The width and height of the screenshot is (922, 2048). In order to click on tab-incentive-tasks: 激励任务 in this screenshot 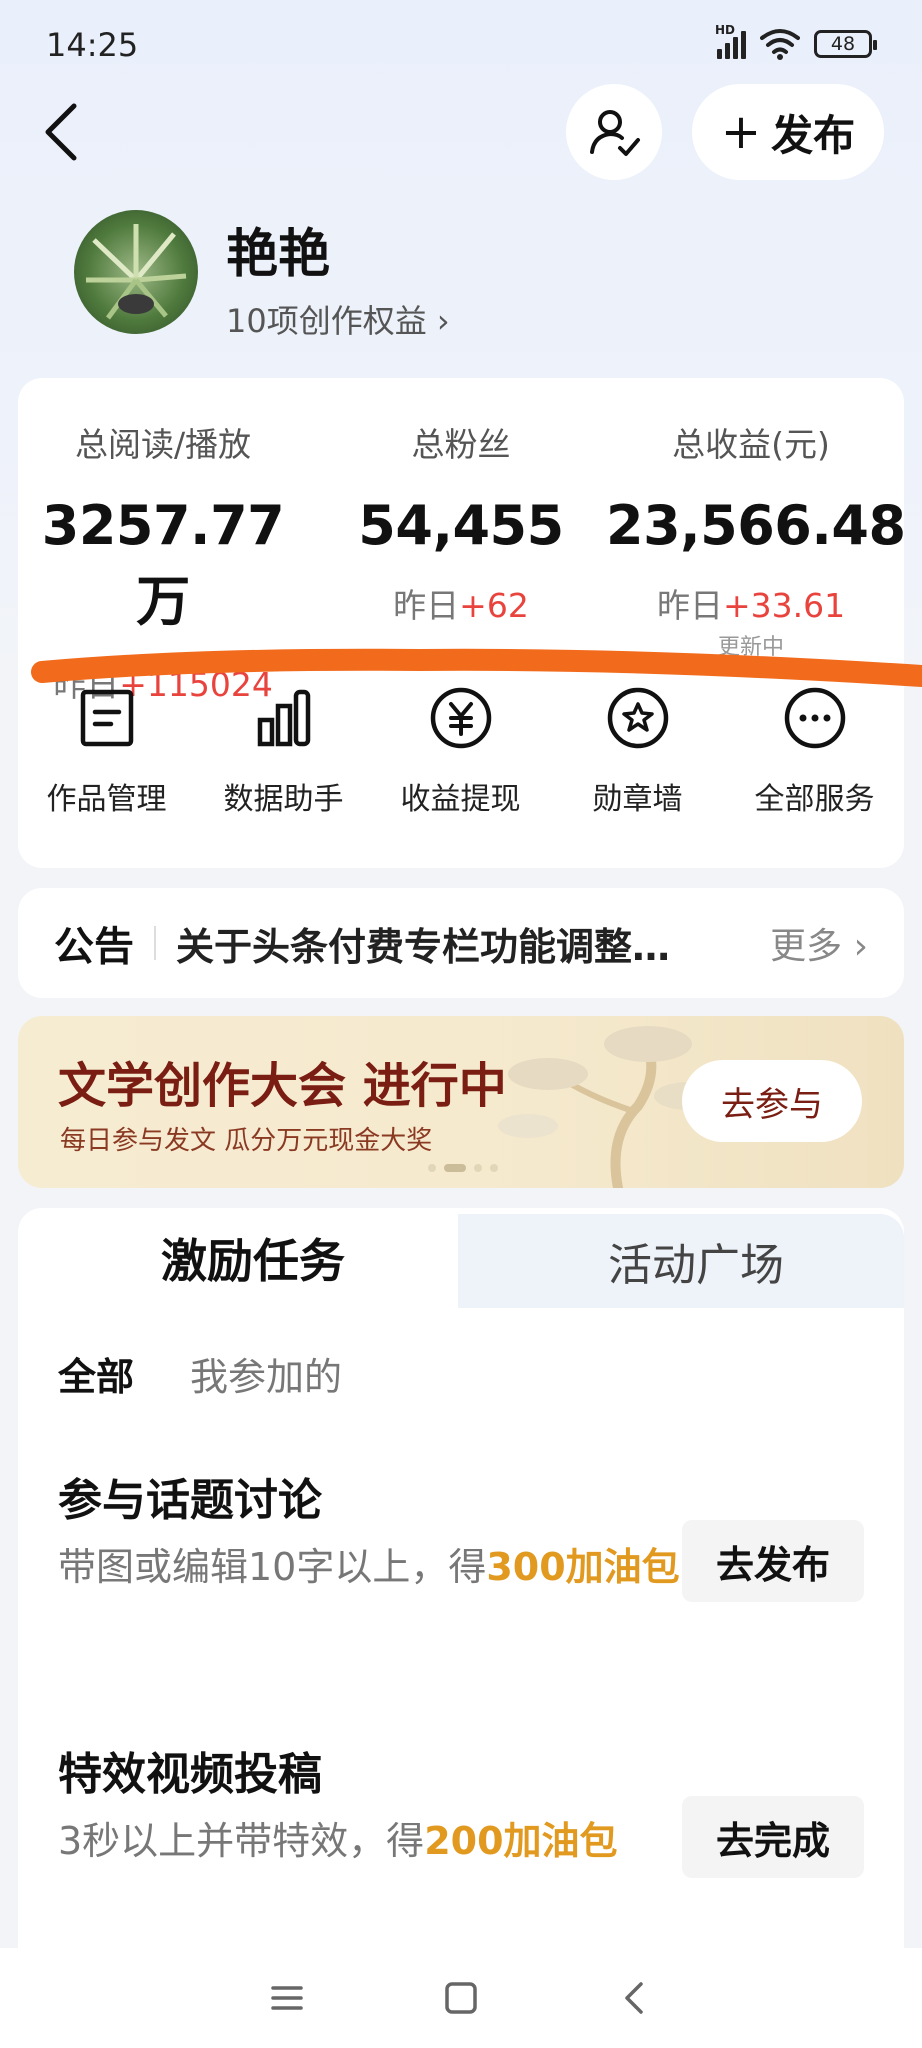, I will do `click(253, 1258)`.